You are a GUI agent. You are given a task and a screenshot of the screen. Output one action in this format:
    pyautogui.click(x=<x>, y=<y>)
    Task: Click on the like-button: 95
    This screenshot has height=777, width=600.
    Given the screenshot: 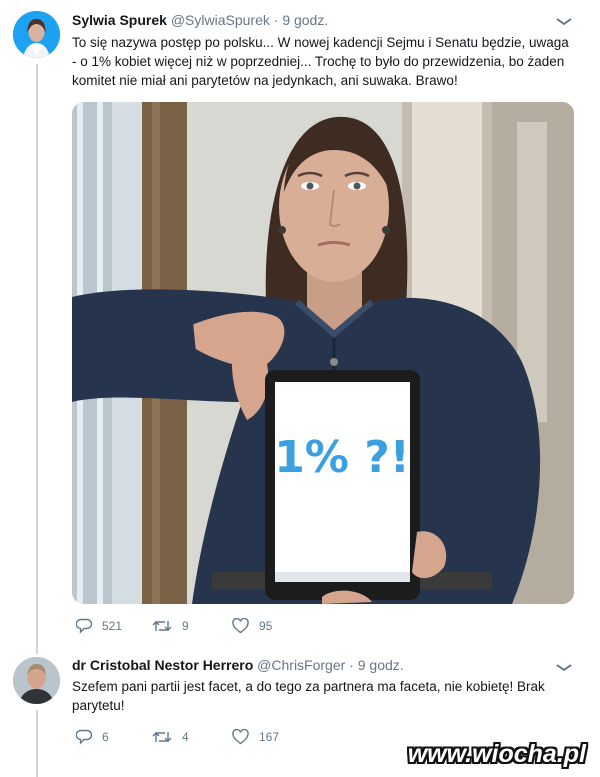 What is the action you would take?
    pyautogui.click(x=252, y=626)
    